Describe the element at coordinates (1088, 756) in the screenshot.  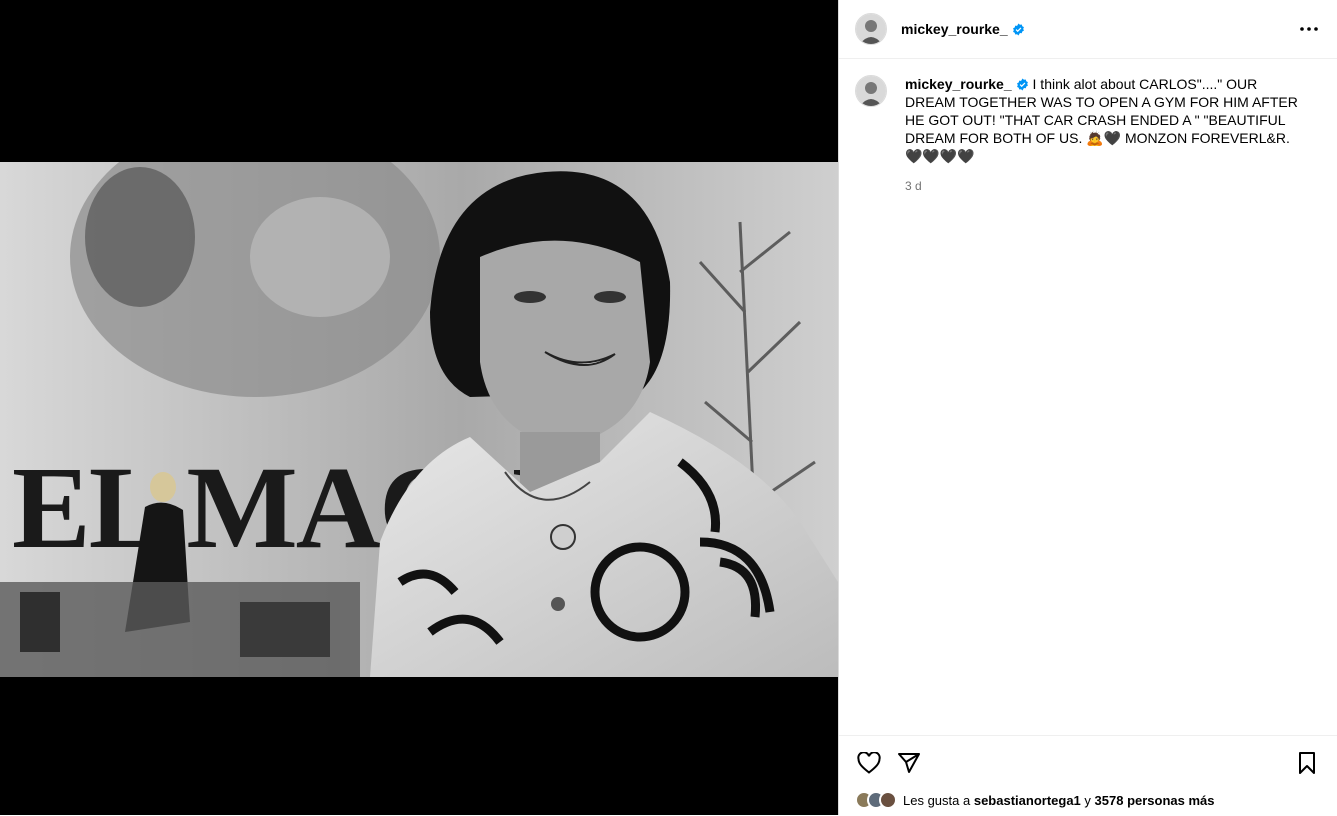
I see `action-icons` at that location.